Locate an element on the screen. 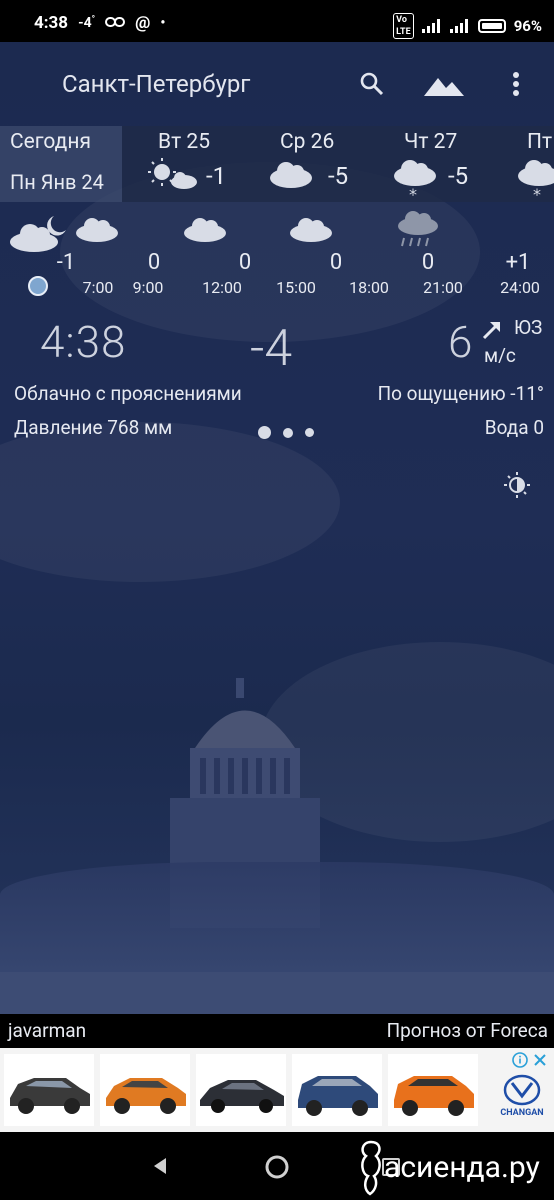 This screenshot has width=554, height=1200. current-time: 4:38 is located at coordinates (83, 342).